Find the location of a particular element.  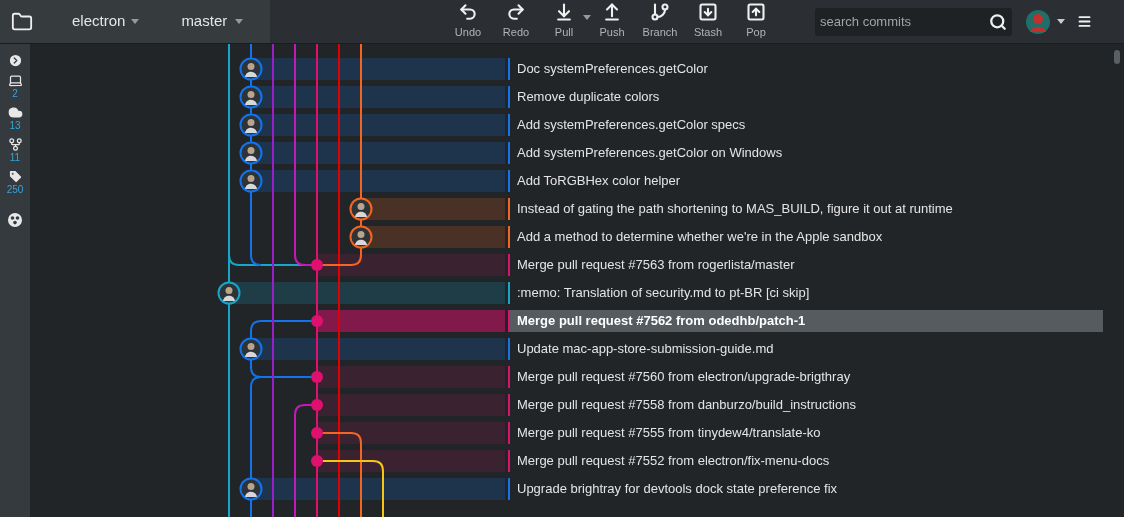

laptop-icon is located at coordinates (15, 80).